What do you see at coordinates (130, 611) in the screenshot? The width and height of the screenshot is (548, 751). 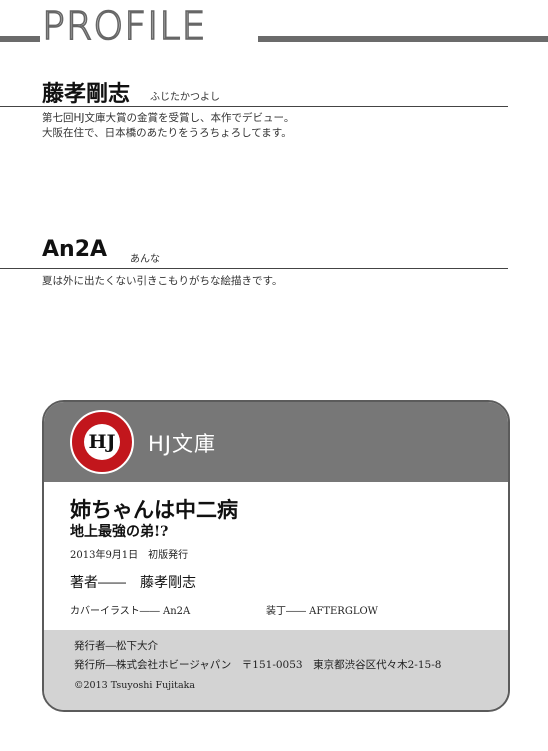 I see `cover-illustration-credit: カバーイラスト―― An2A` at bounding box center [130, 611].